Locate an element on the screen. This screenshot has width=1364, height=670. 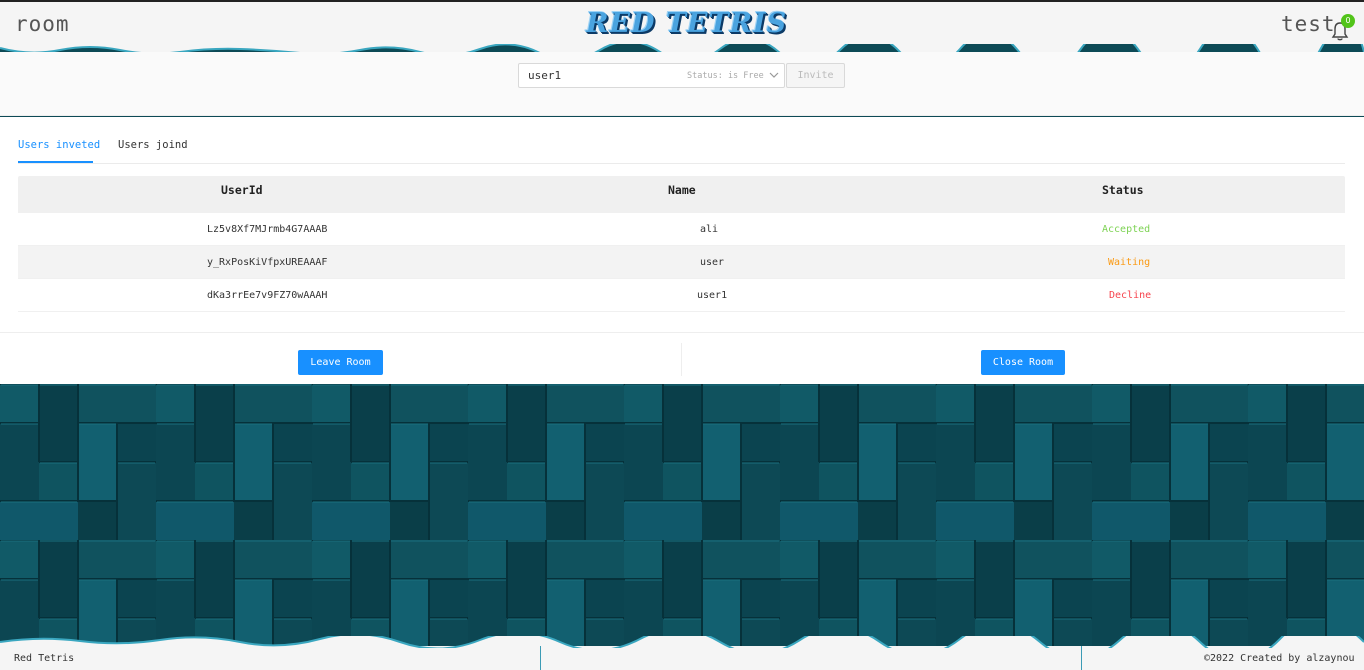
cell-name: ali is located at coordinates (709, 229).